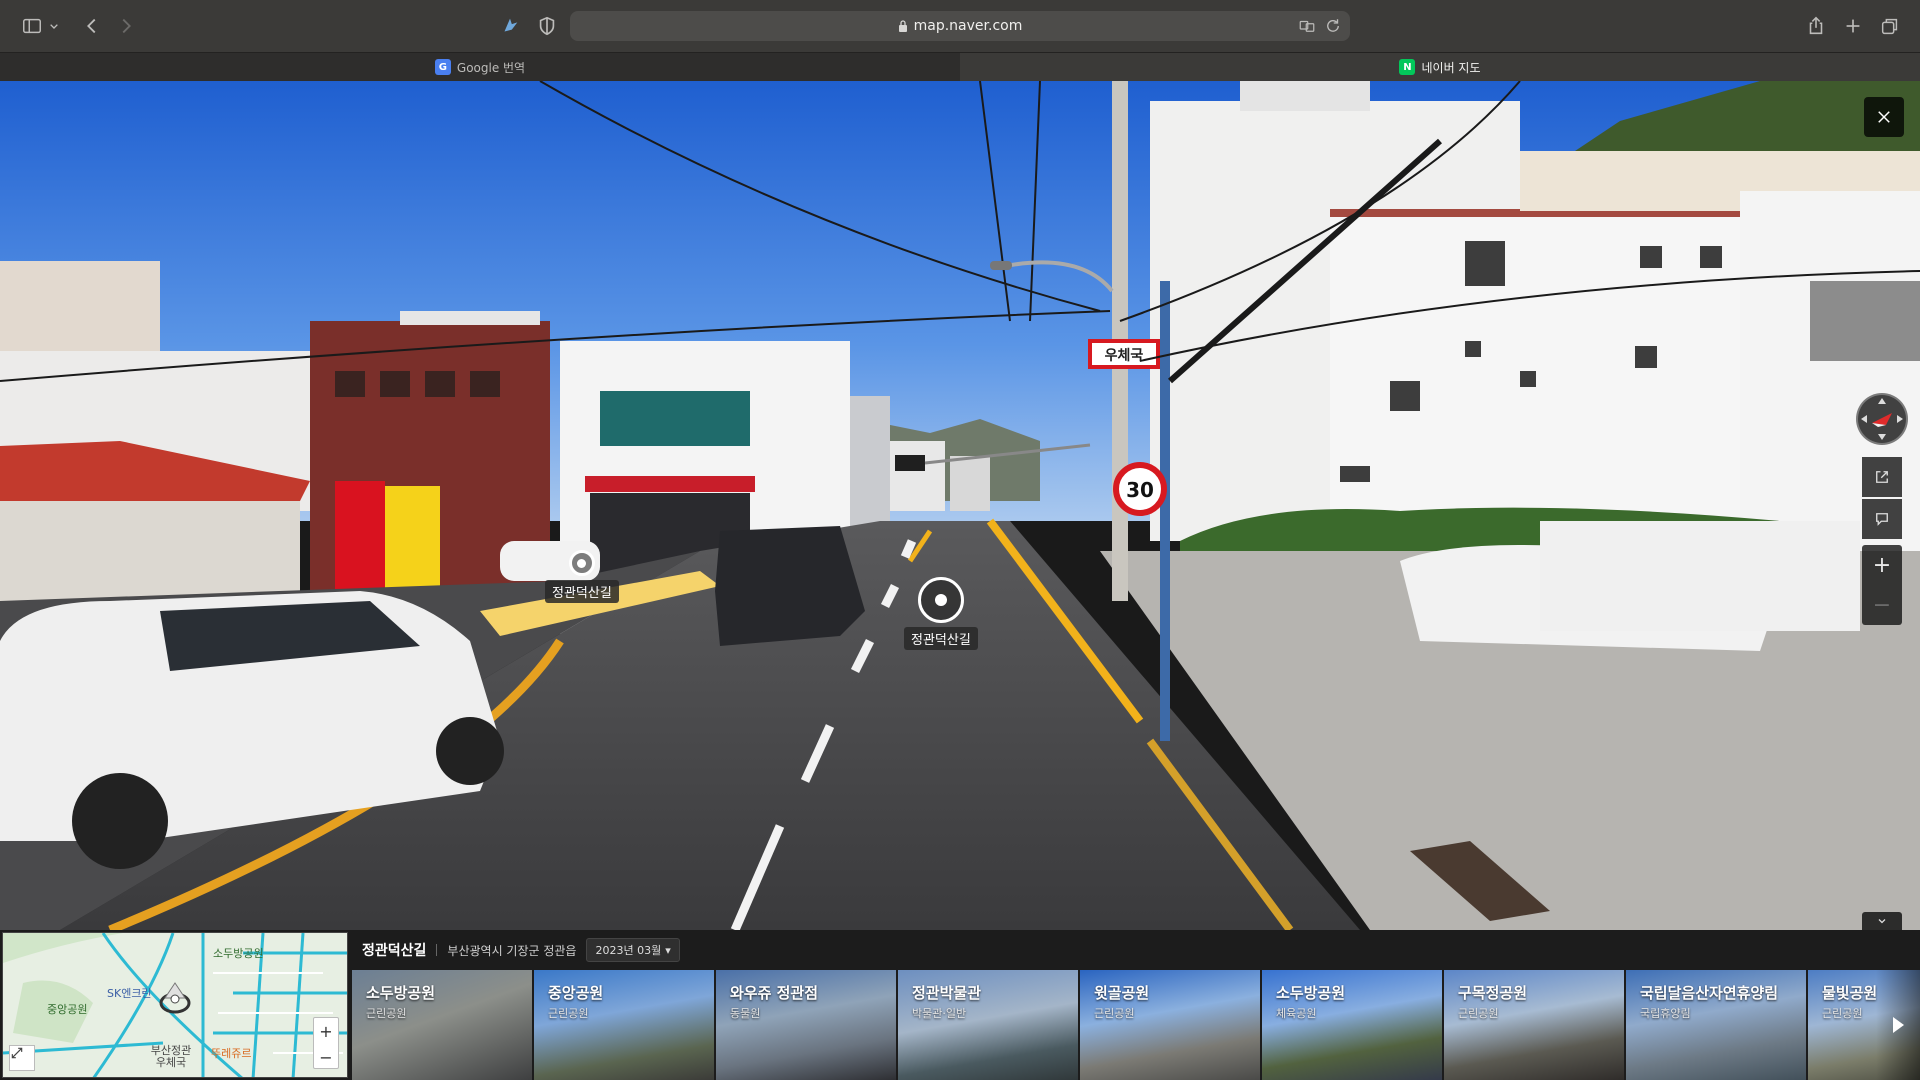 Image resolution: width=1920 pixels, height=1080 pixels. What do you see at coordinates (628, 950) in the screenshot?
I see `date-label: 2023년 03월` at bounding box center [628, 950].